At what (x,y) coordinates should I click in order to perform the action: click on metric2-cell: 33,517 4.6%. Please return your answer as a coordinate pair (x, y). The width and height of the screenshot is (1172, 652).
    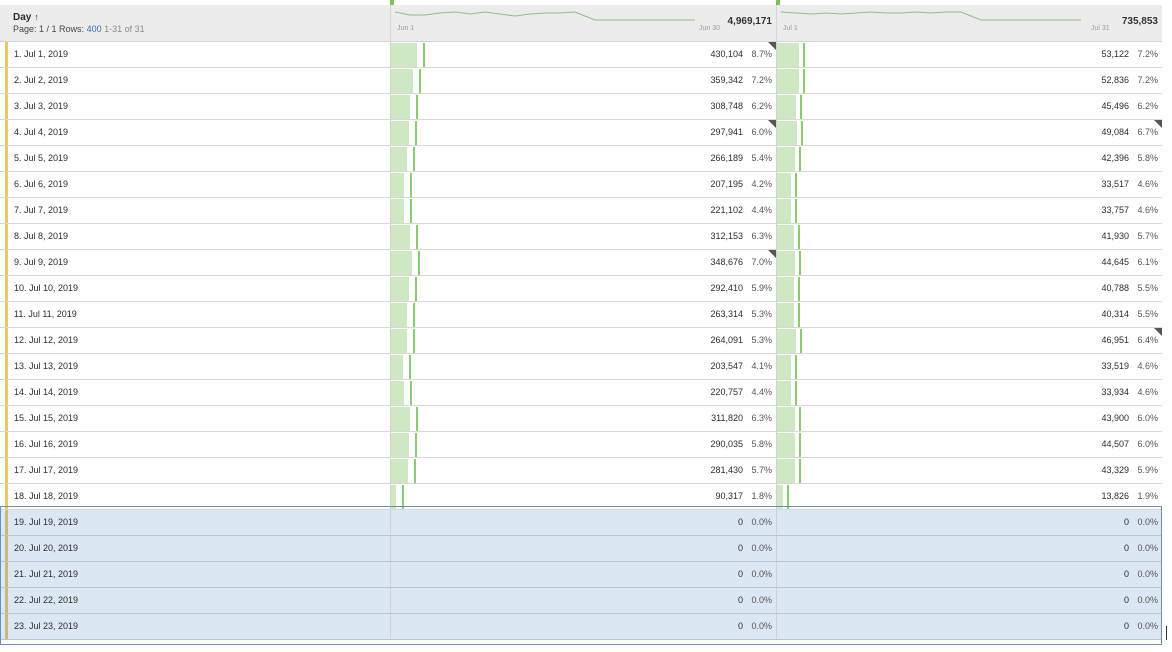
    Looking at the image, I should click on (969, 184).